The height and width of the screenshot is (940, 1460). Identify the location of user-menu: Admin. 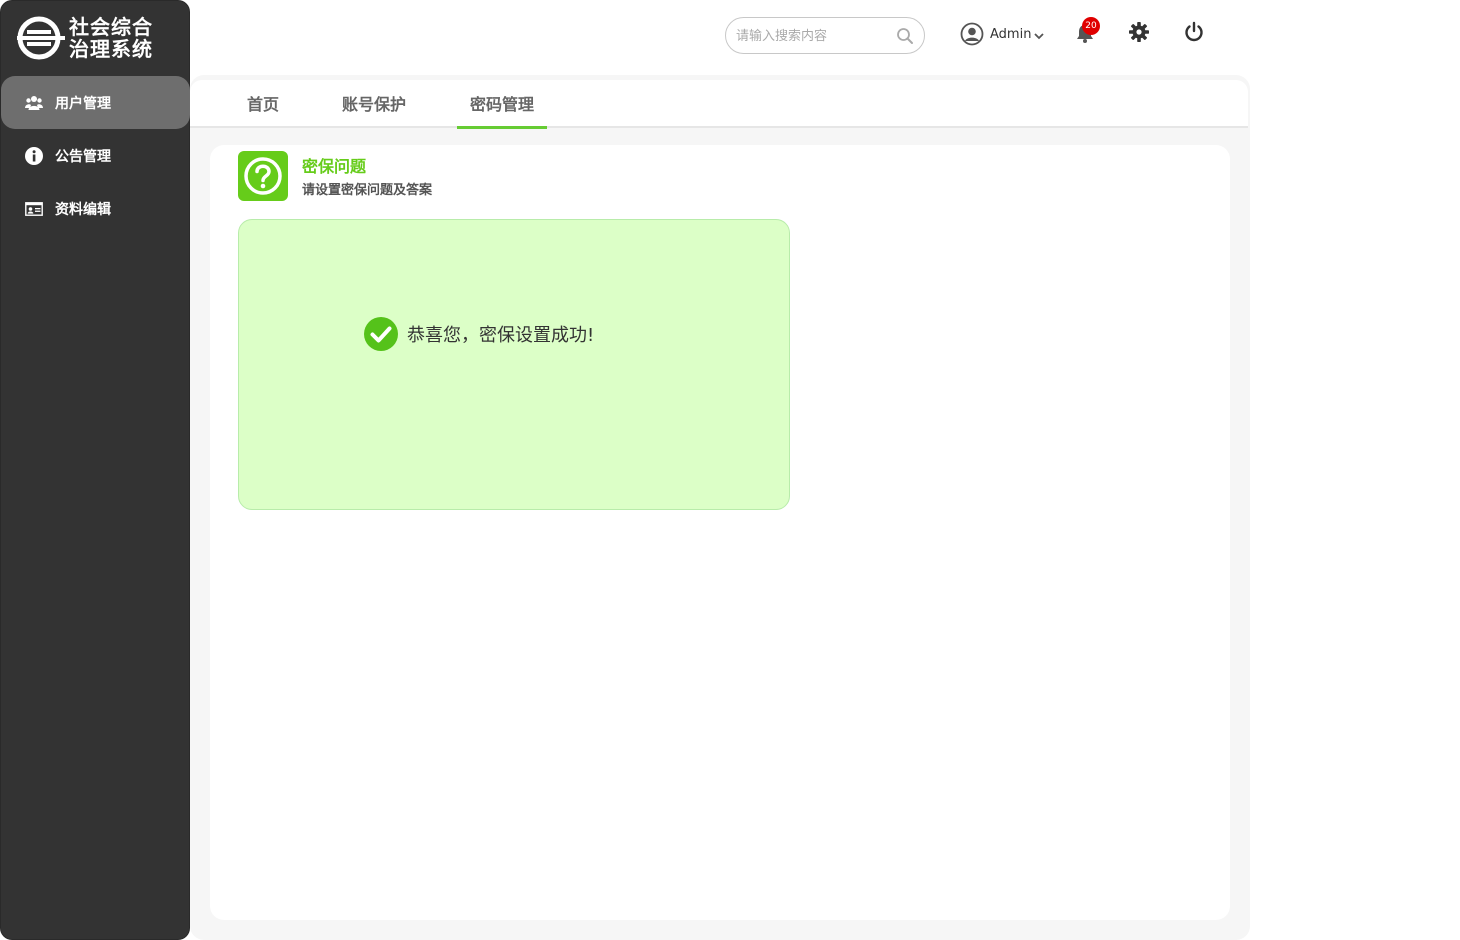
(1002, 34).